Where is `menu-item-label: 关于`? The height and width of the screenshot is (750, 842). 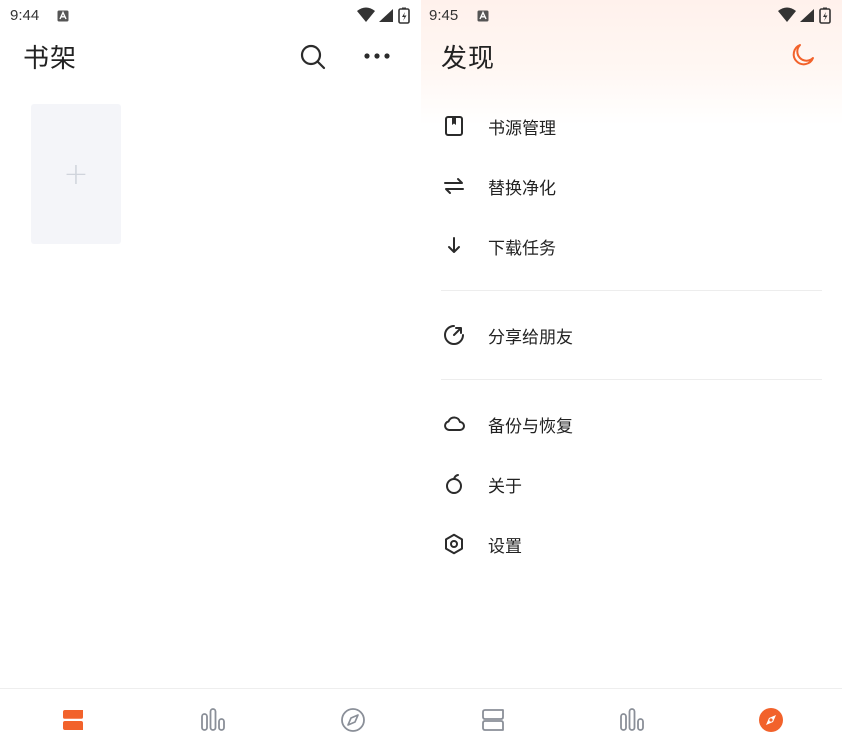
menu-item-label: 关于 is located at coordinates (505, 486).